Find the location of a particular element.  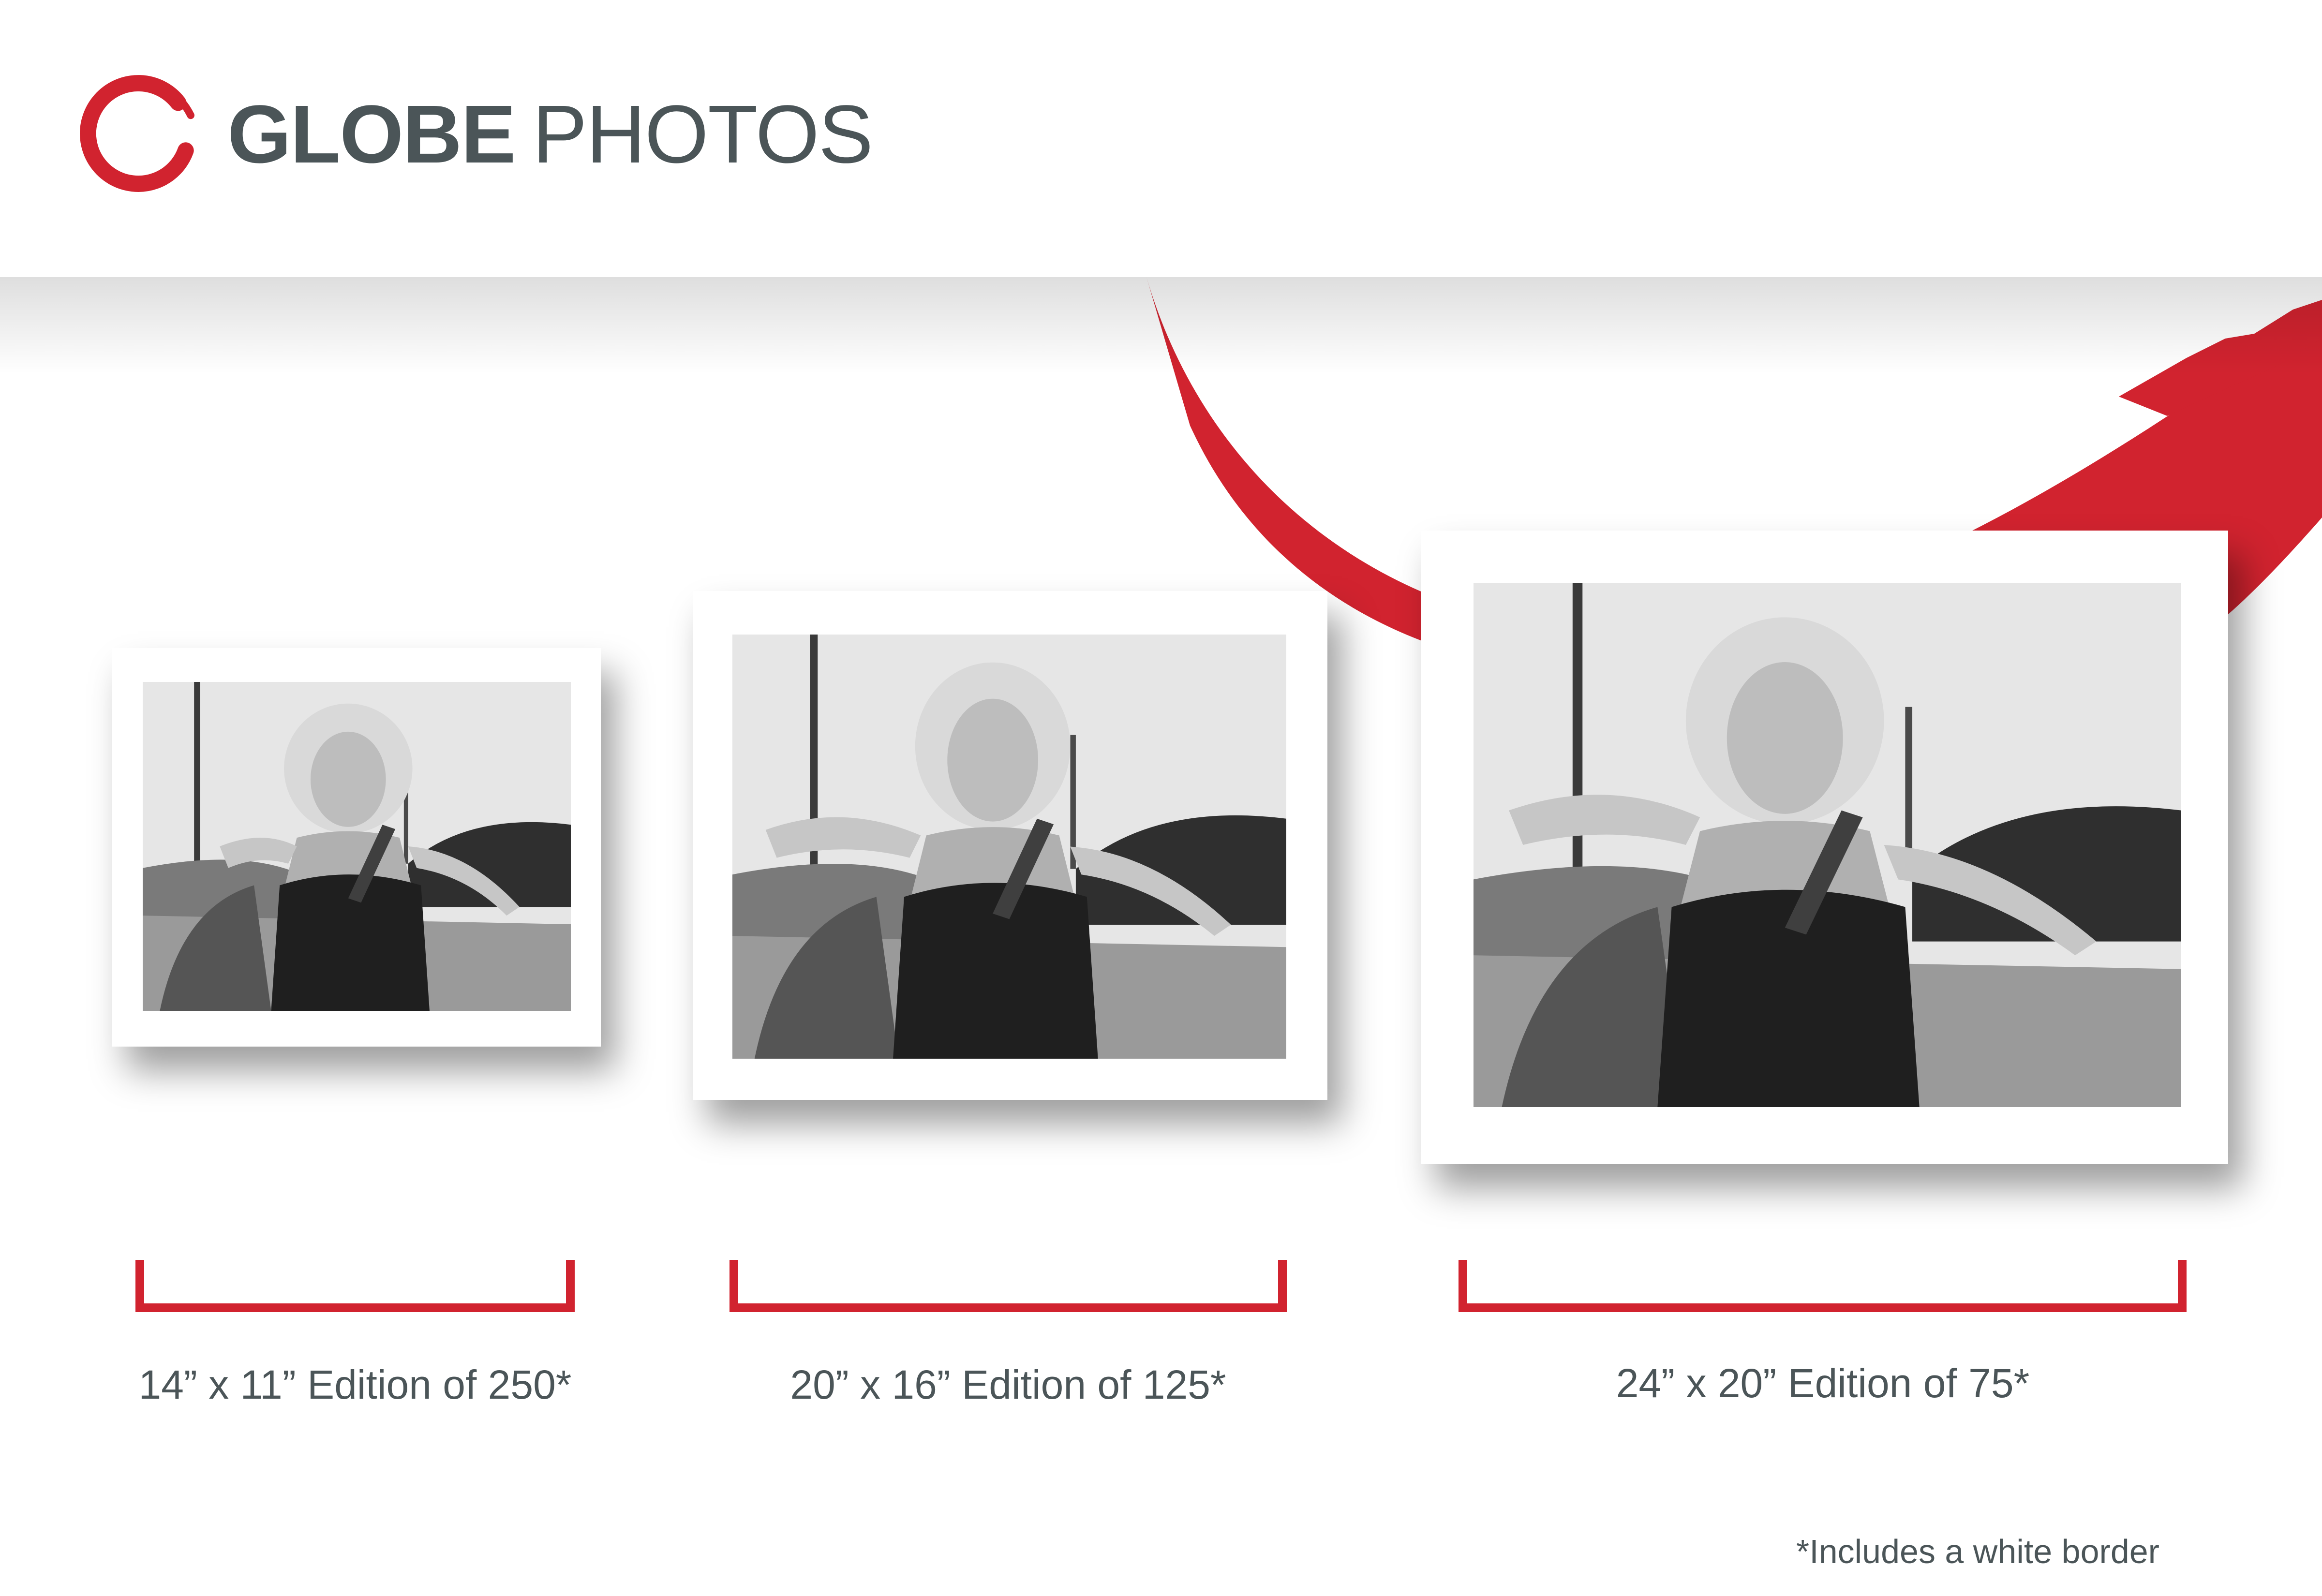

print-small is located at coordinates (356, 847).